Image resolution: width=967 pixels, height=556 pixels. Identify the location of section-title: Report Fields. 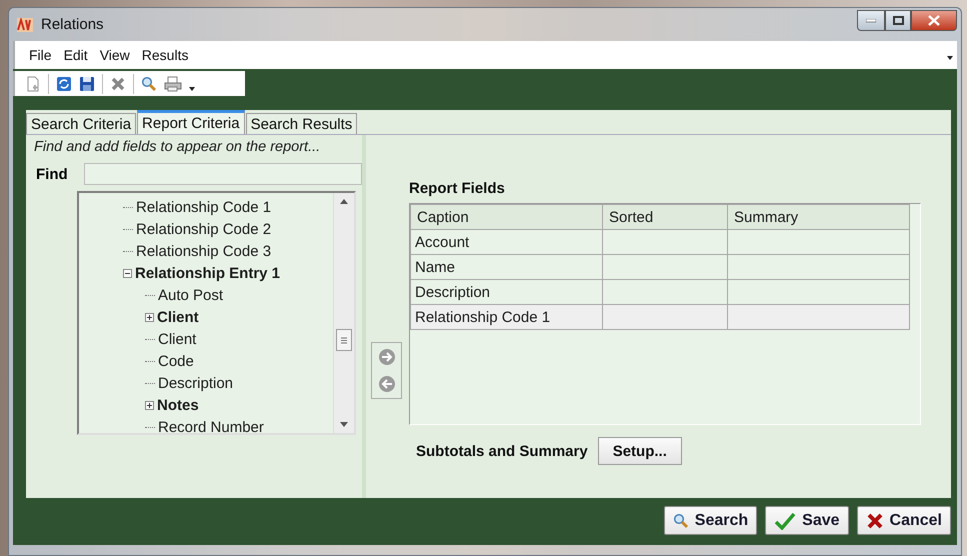
(457, 188).